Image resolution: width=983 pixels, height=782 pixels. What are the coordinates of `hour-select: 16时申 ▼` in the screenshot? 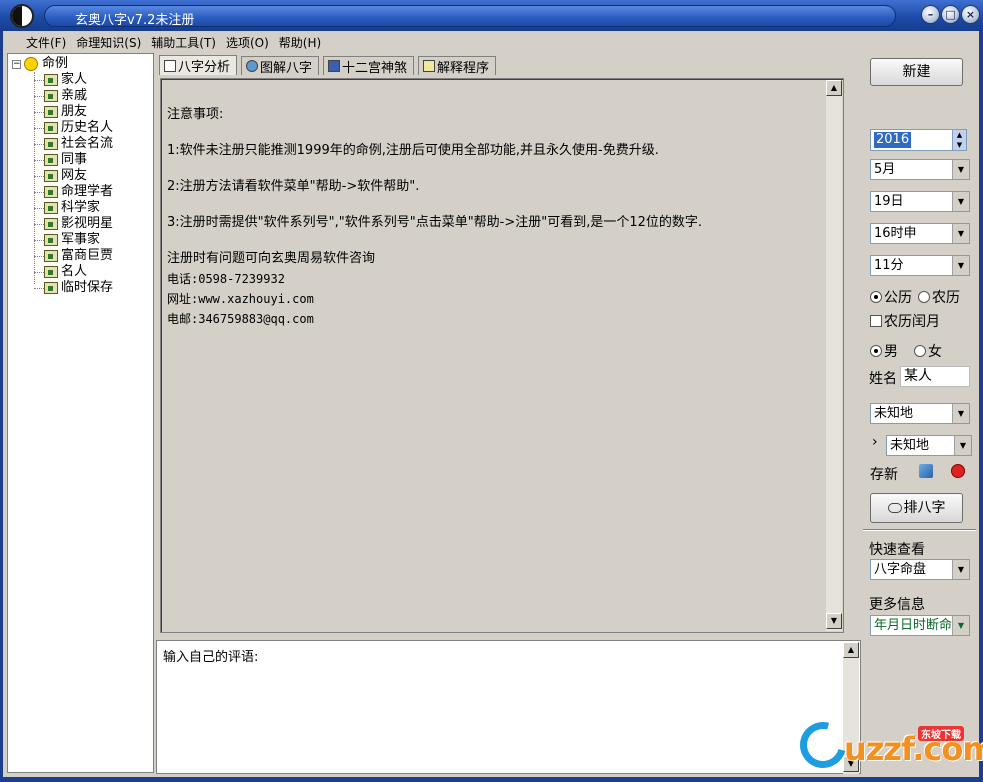 It's located at (920, 233).